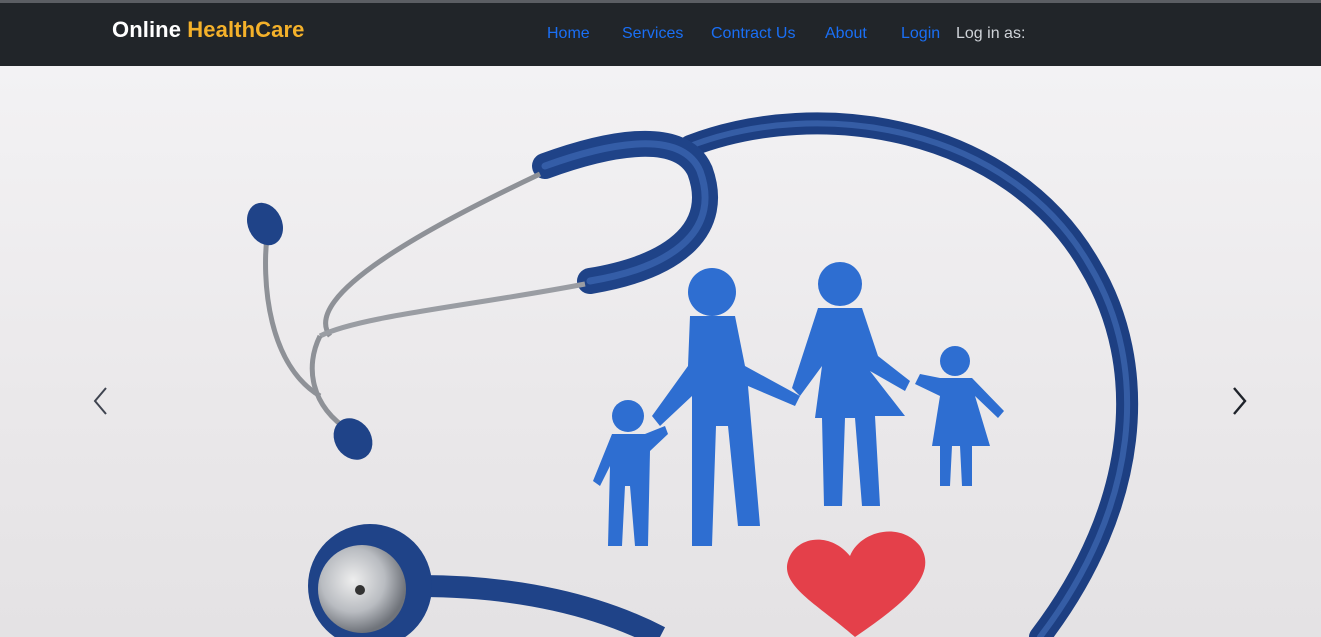  What do you see at coordinates (920, 34) in the screenshot?
I see `nav-link-login: Login` at bounding box center [920, 34].